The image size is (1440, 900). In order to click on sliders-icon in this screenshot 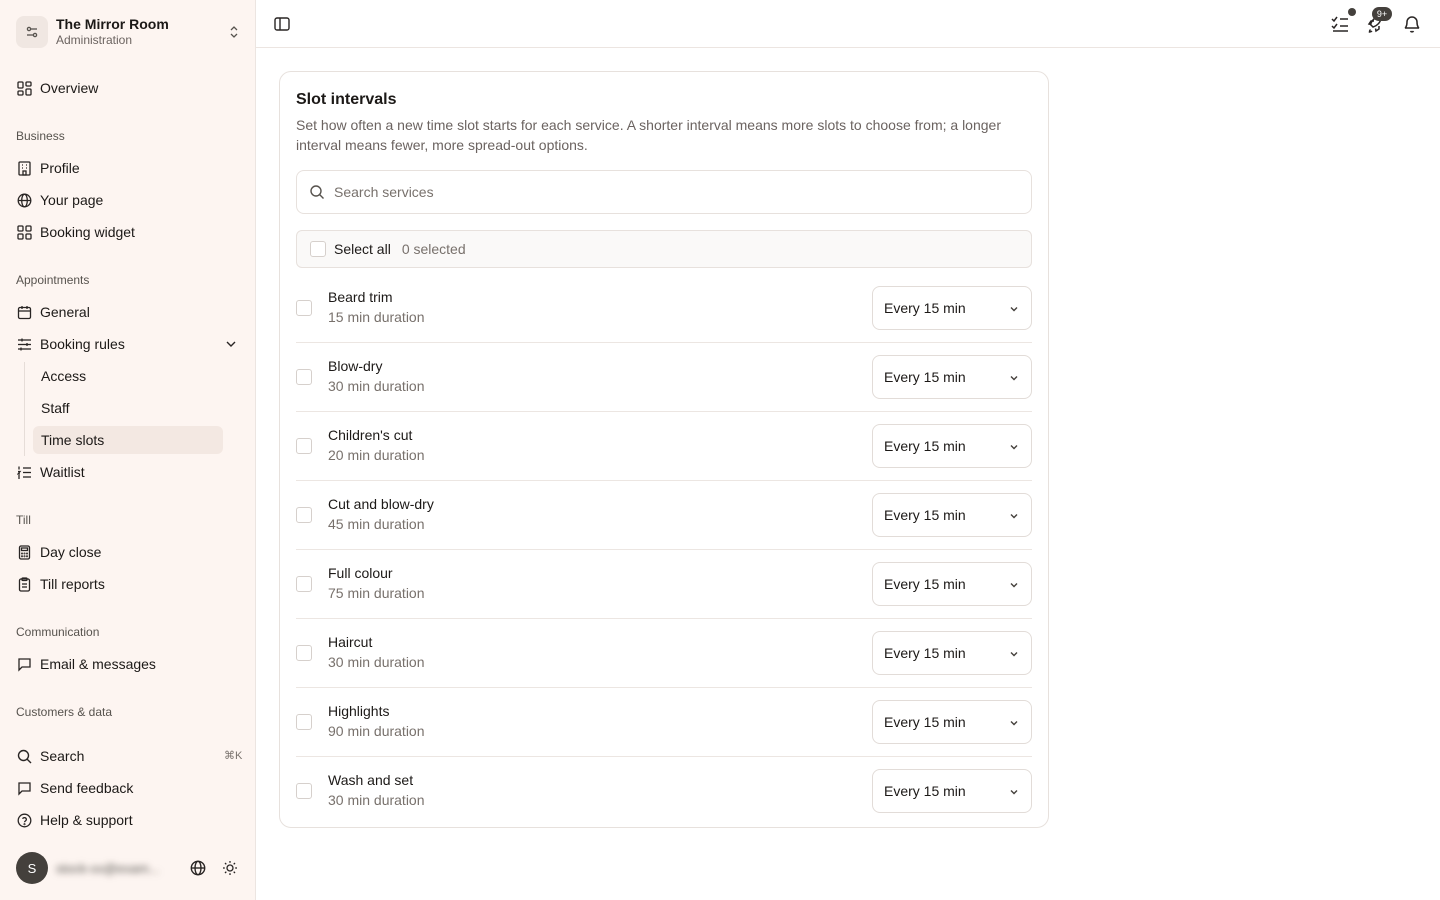, I will do `click(24, 344)`.